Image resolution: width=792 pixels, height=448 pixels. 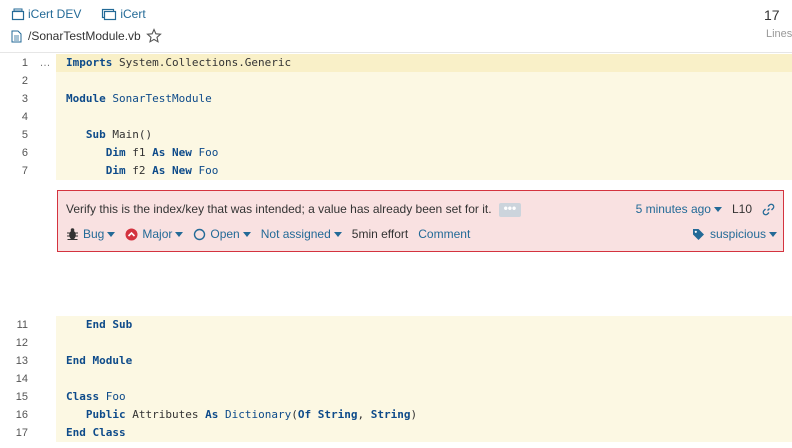 What do you see at coordinates (396, 99) in the screenshot?
I see `code-line: 3 Module SonarTestModule` at bounding box center [396, 99].